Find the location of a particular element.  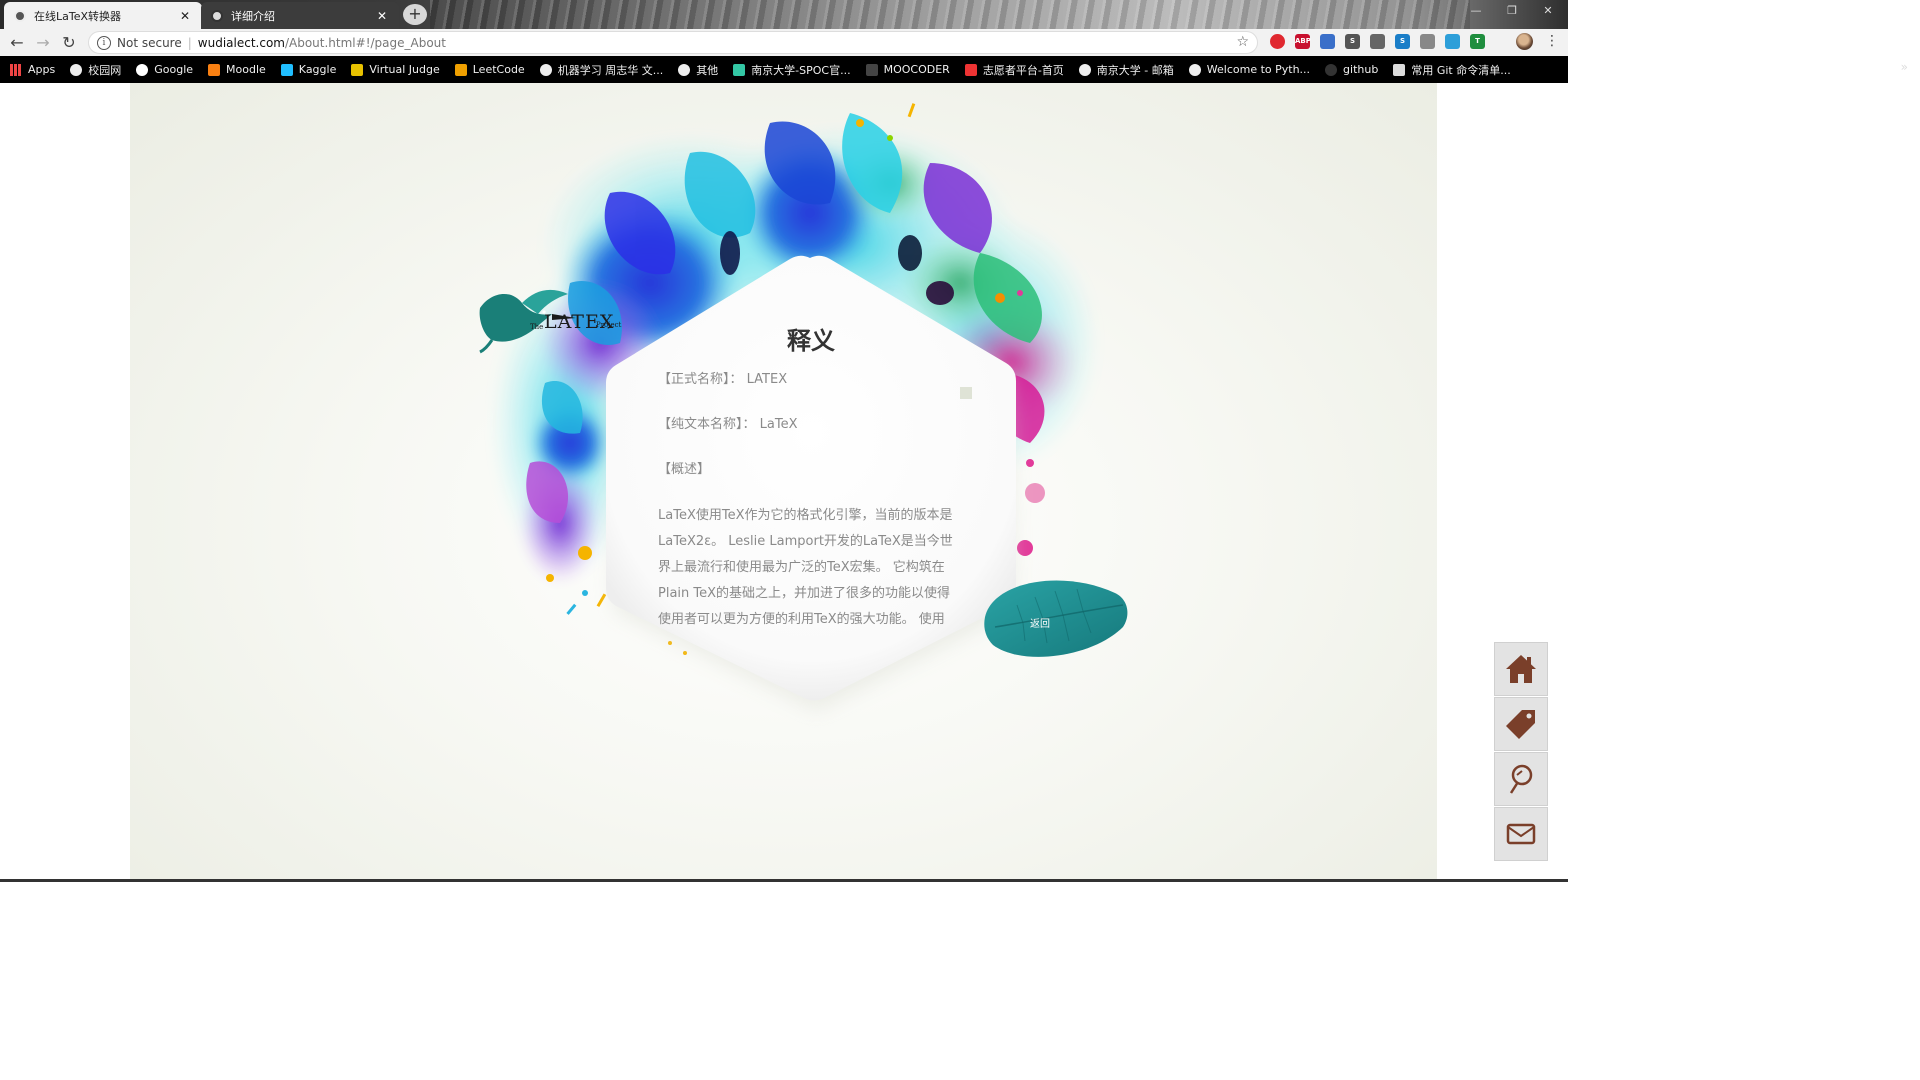

volunteer-icon is located at coordinates (970, 69).